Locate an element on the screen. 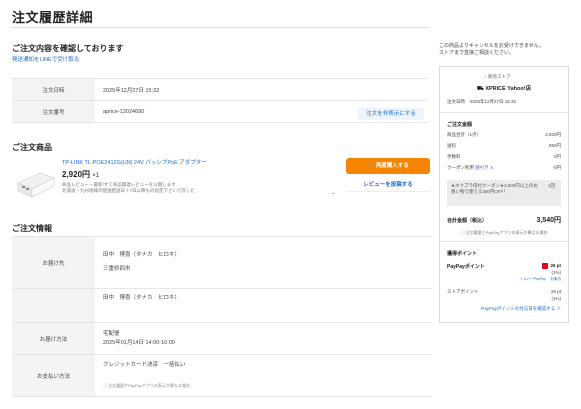 This screenshot has width=581, height=409. total-note: ⓘ 注文履歴とPayPayアプリの表示が異なる場合 is located at coordinates (504, 232).